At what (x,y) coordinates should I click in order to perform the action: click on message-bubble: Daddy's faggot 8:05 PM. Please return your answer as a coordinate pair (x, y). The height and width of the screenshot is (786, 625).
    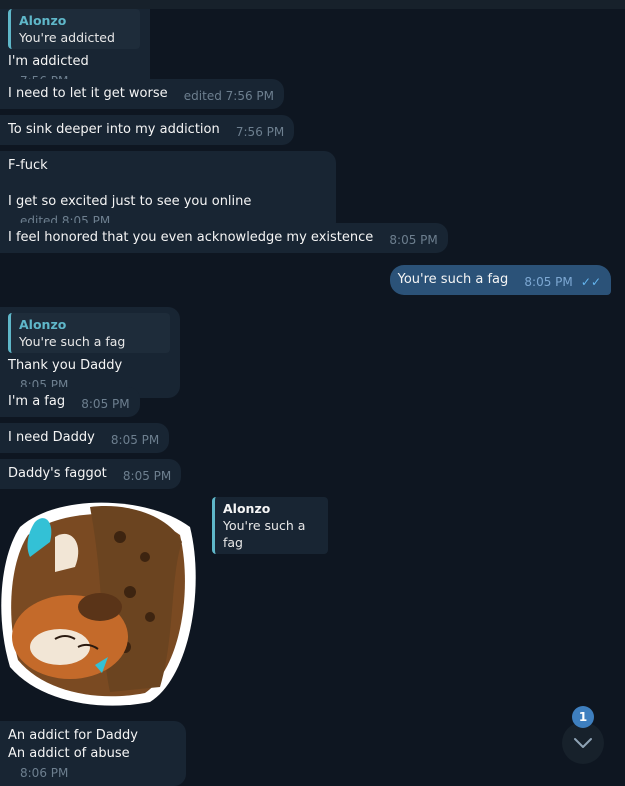
    Looking at the image, I should click on (91, 474).